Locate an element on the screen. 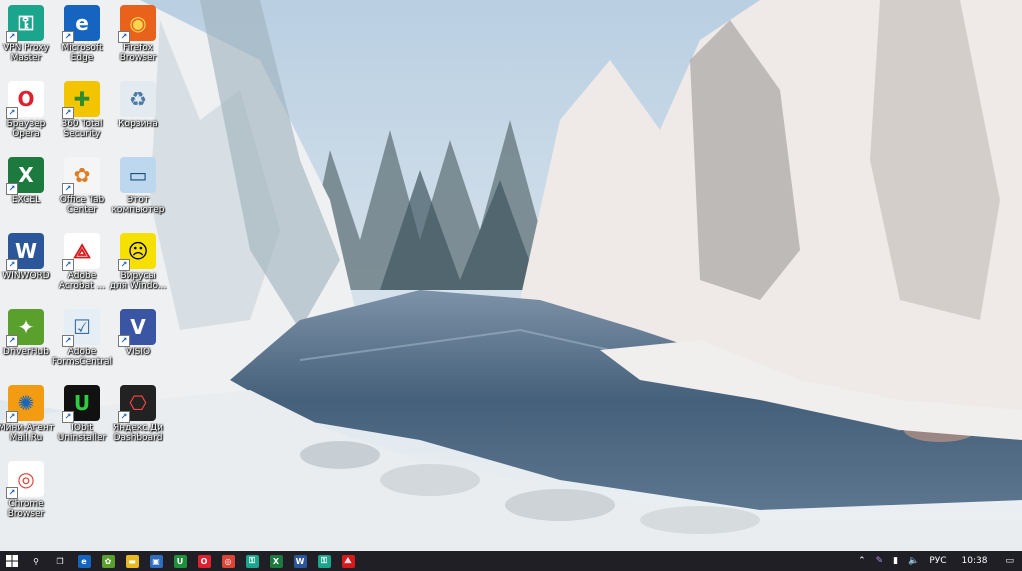 Image resolution: width=1022 pixels, height=571 pixels. firefox-shortcut: ◉ ↗ Firefox Browser is located at coordinates (138, 39).